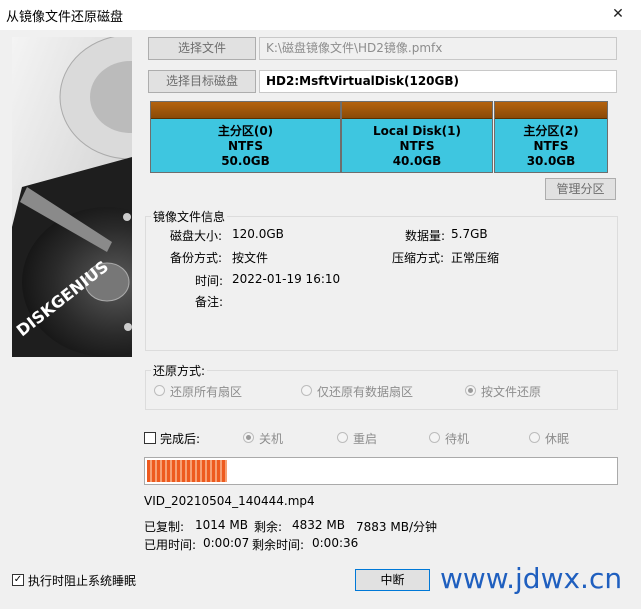 Image resolution: width=641 pixels, height=609 pixels. I want to click on select-file-button: 选择文件, so click(202, 48).